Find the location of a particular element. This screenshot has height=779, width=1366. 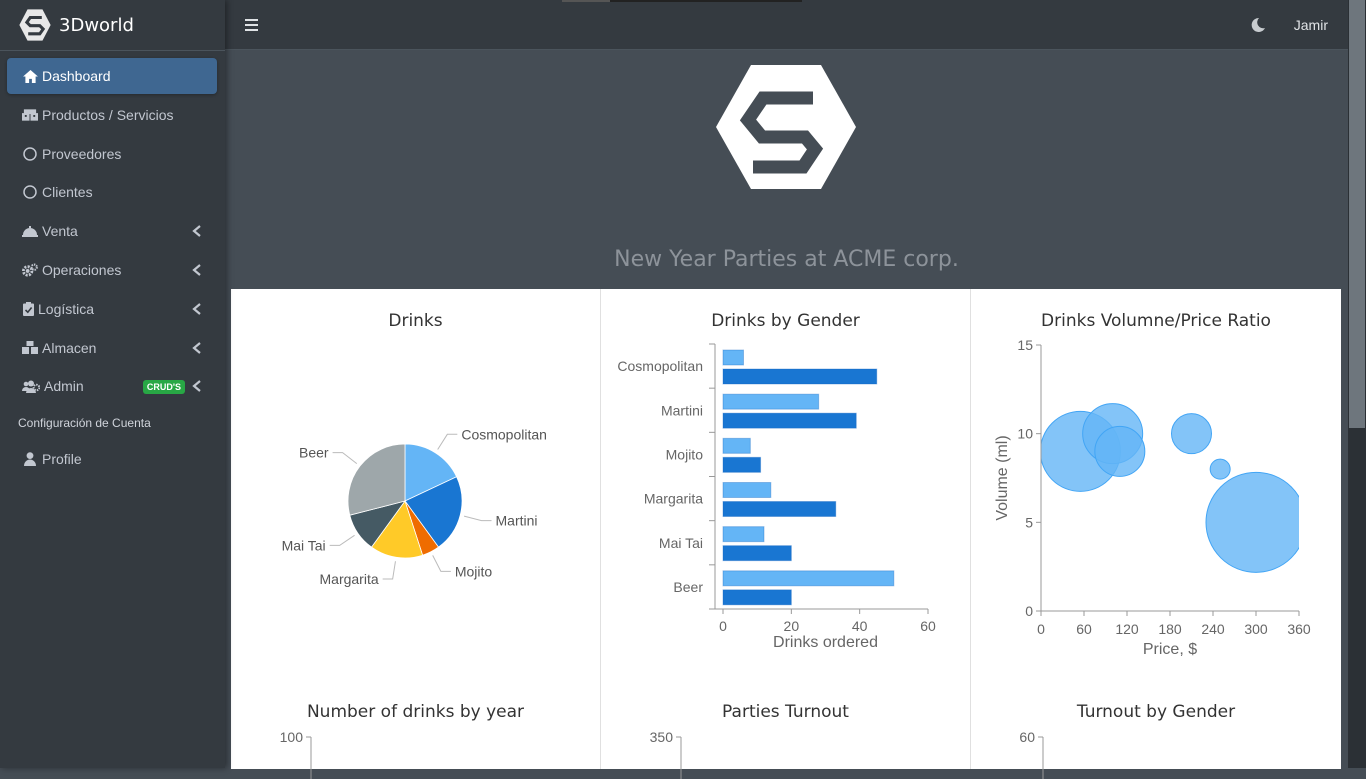

sidebar-item-proveedores: Proveedores is located at coordinates (112, 154).